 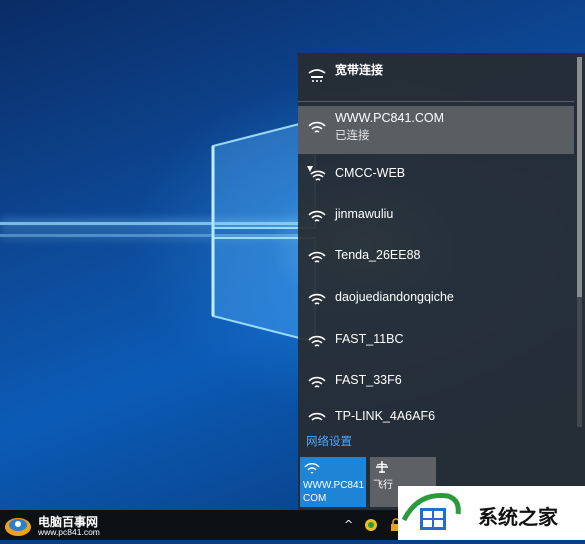 I want to click on watermark-text: 系统之家, so click(x=518, y=517).